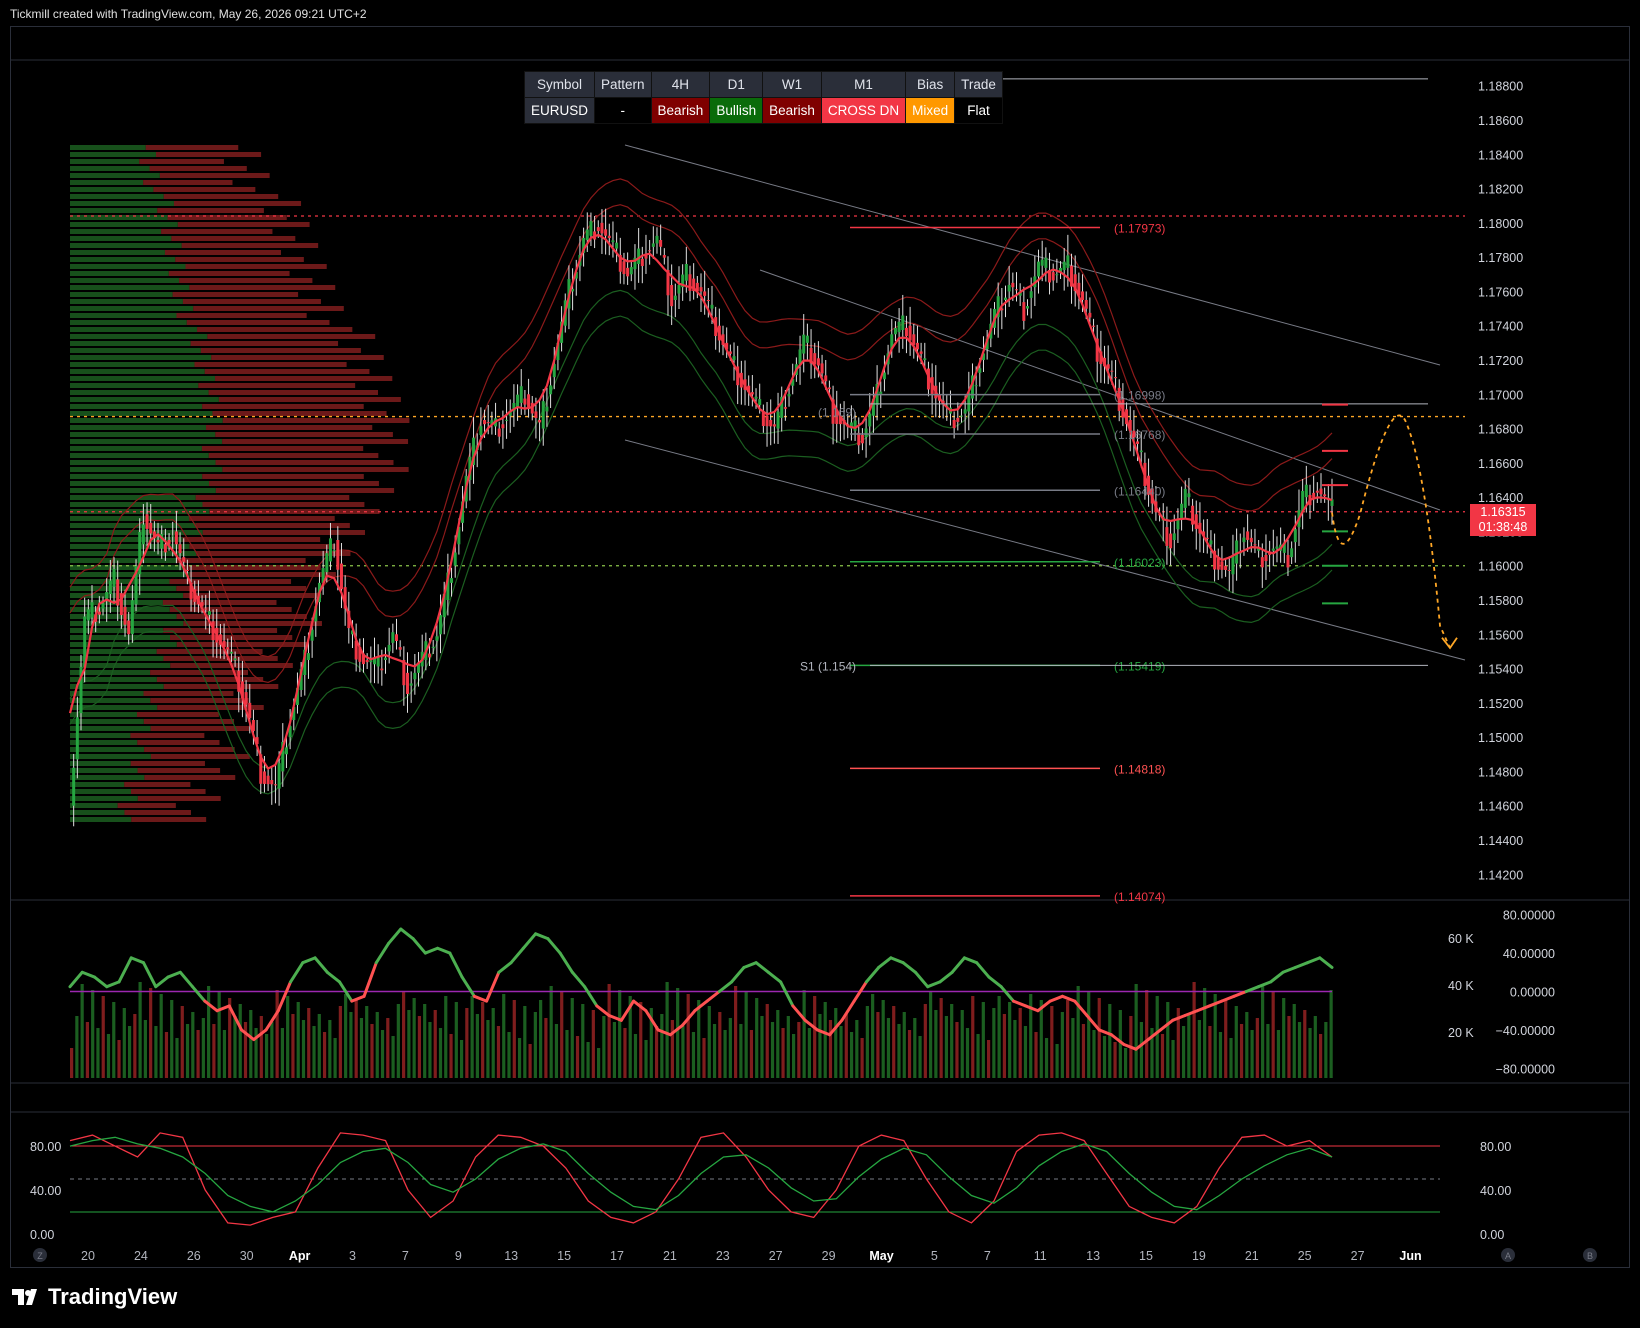  I want to click on pivot-label: S1 (1.154), so click(828, 666).